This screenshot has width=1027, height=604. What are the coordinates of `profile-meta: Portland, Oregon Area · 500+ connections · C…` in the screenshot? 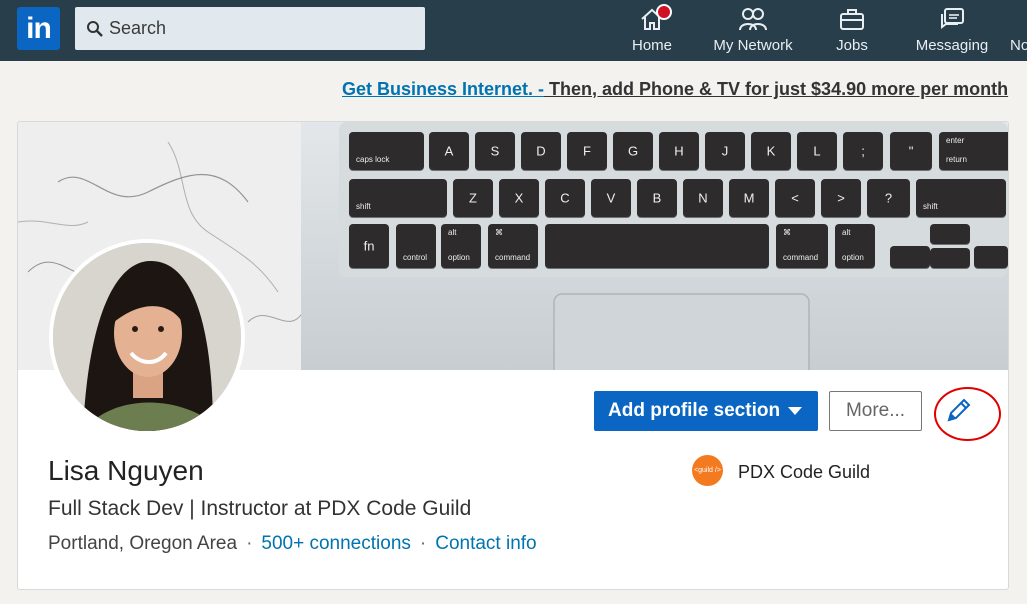 It's located at (292, 544).